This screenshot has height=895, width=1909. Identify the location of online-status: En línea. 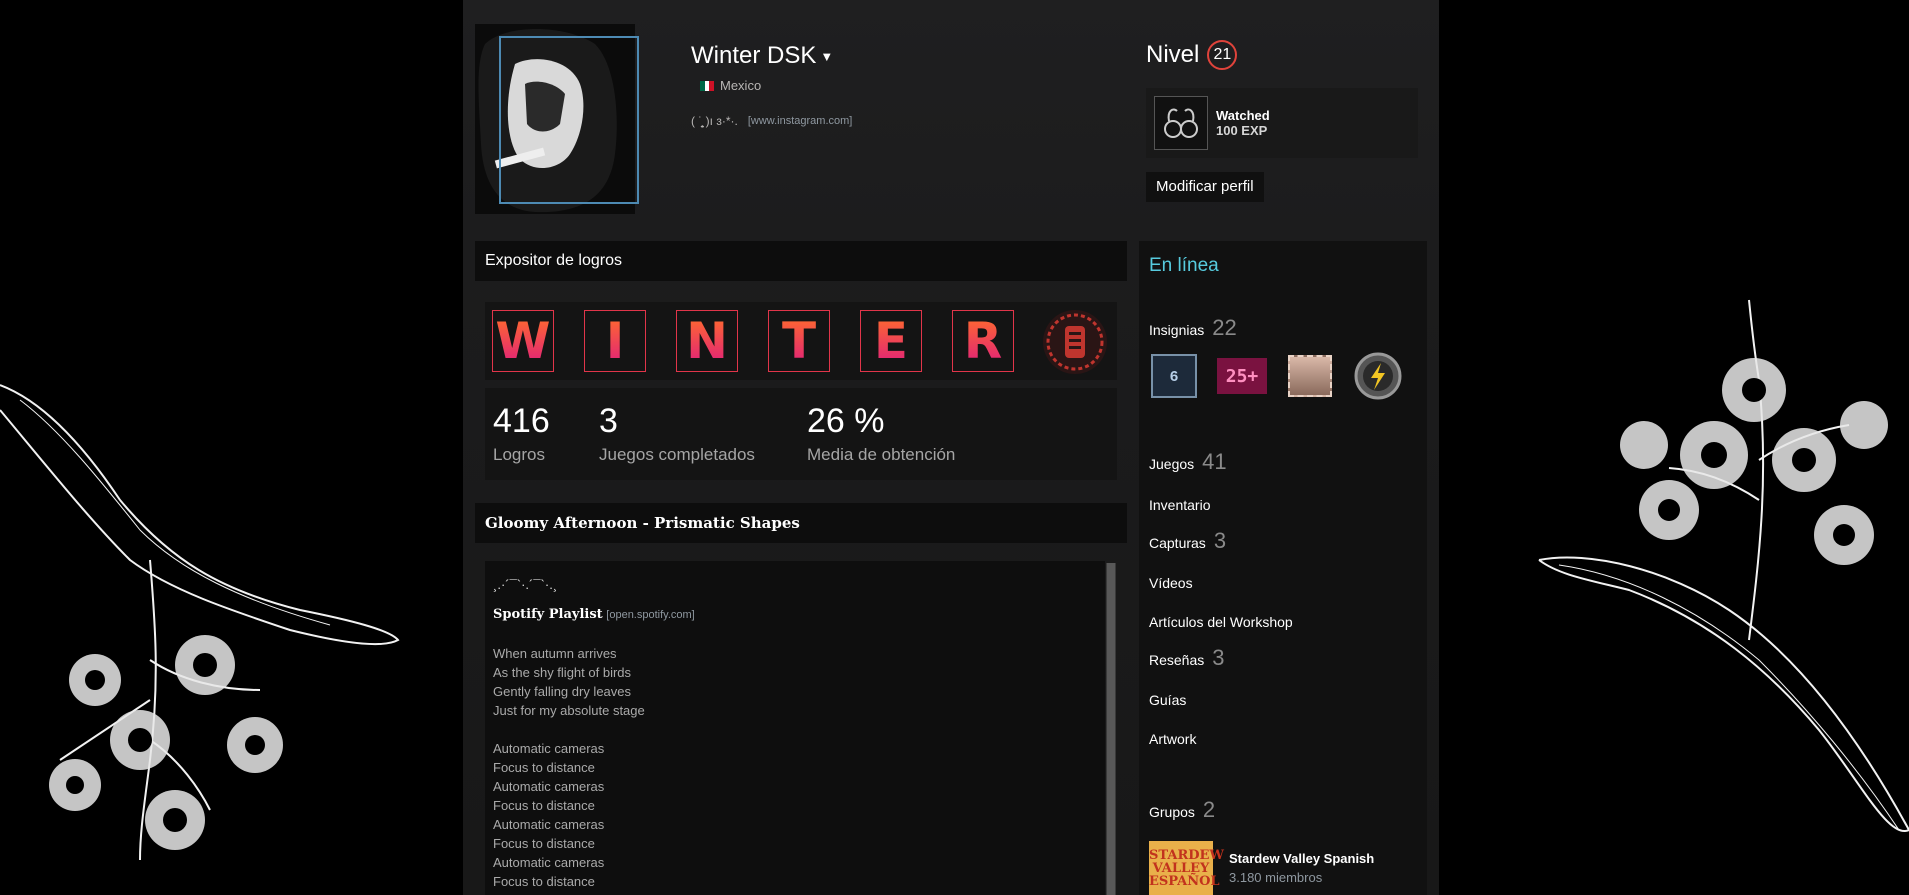
(1184, 265).